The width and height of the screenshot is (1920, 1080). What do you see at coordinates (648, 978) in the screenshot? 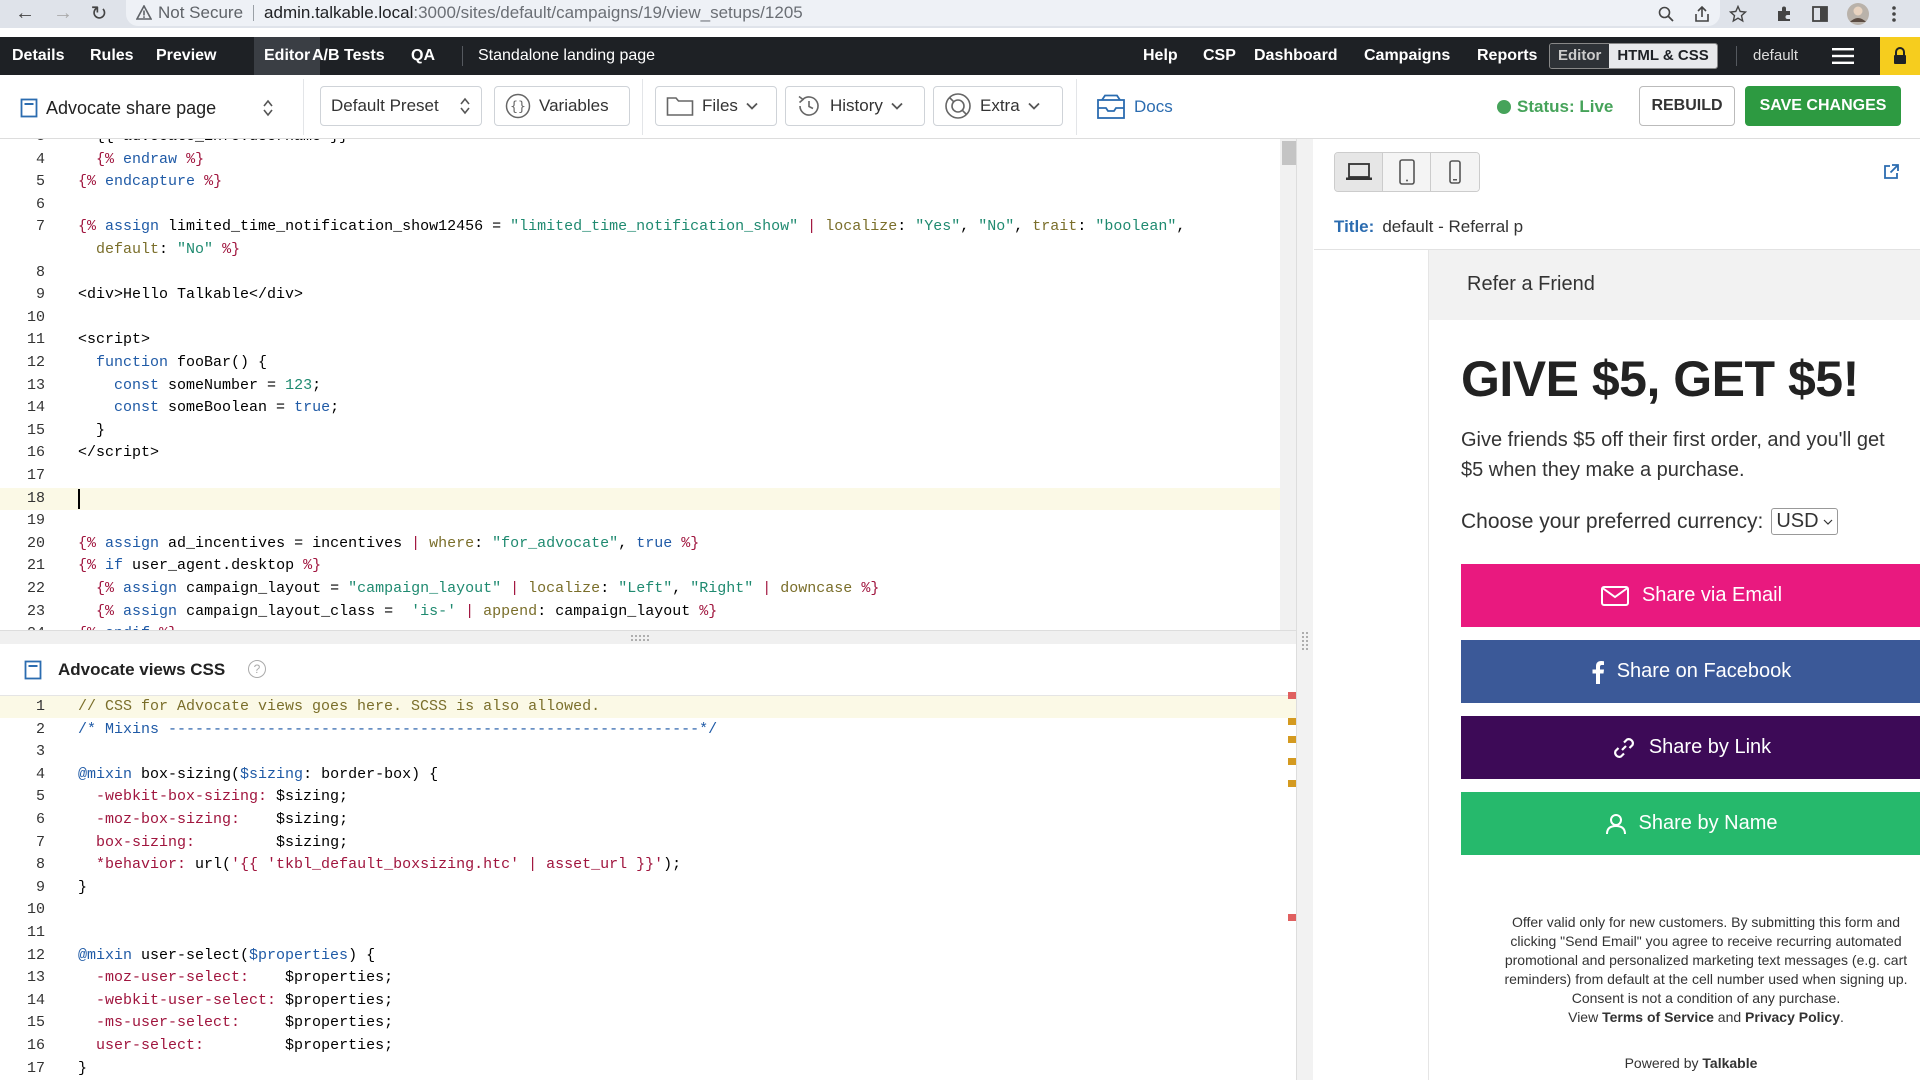
I see `code-line: 13 -moz-user-select: $properties;` at bounding box center [648, 978].